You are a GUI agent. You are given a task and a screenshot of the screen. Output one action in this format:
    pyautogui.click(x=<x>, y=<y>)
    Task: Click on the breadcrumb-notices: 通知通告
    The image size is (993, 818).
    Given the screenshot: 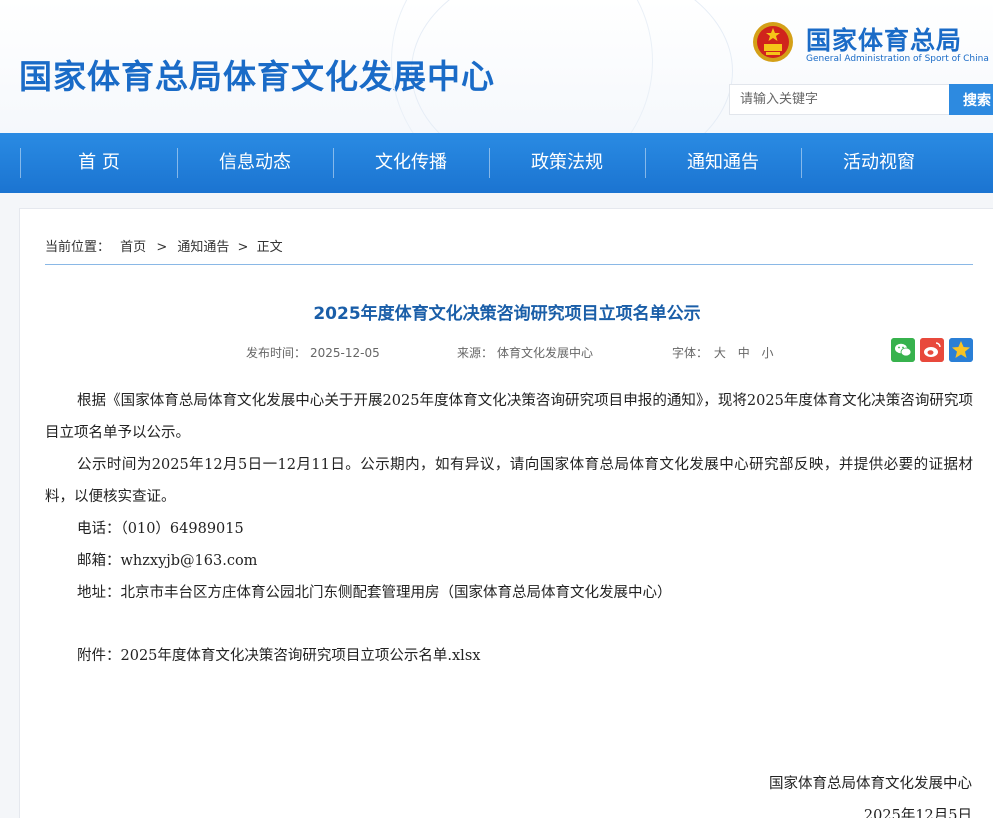 What is the action you would take?
    pyautogui.click(x=203, y=245)
    